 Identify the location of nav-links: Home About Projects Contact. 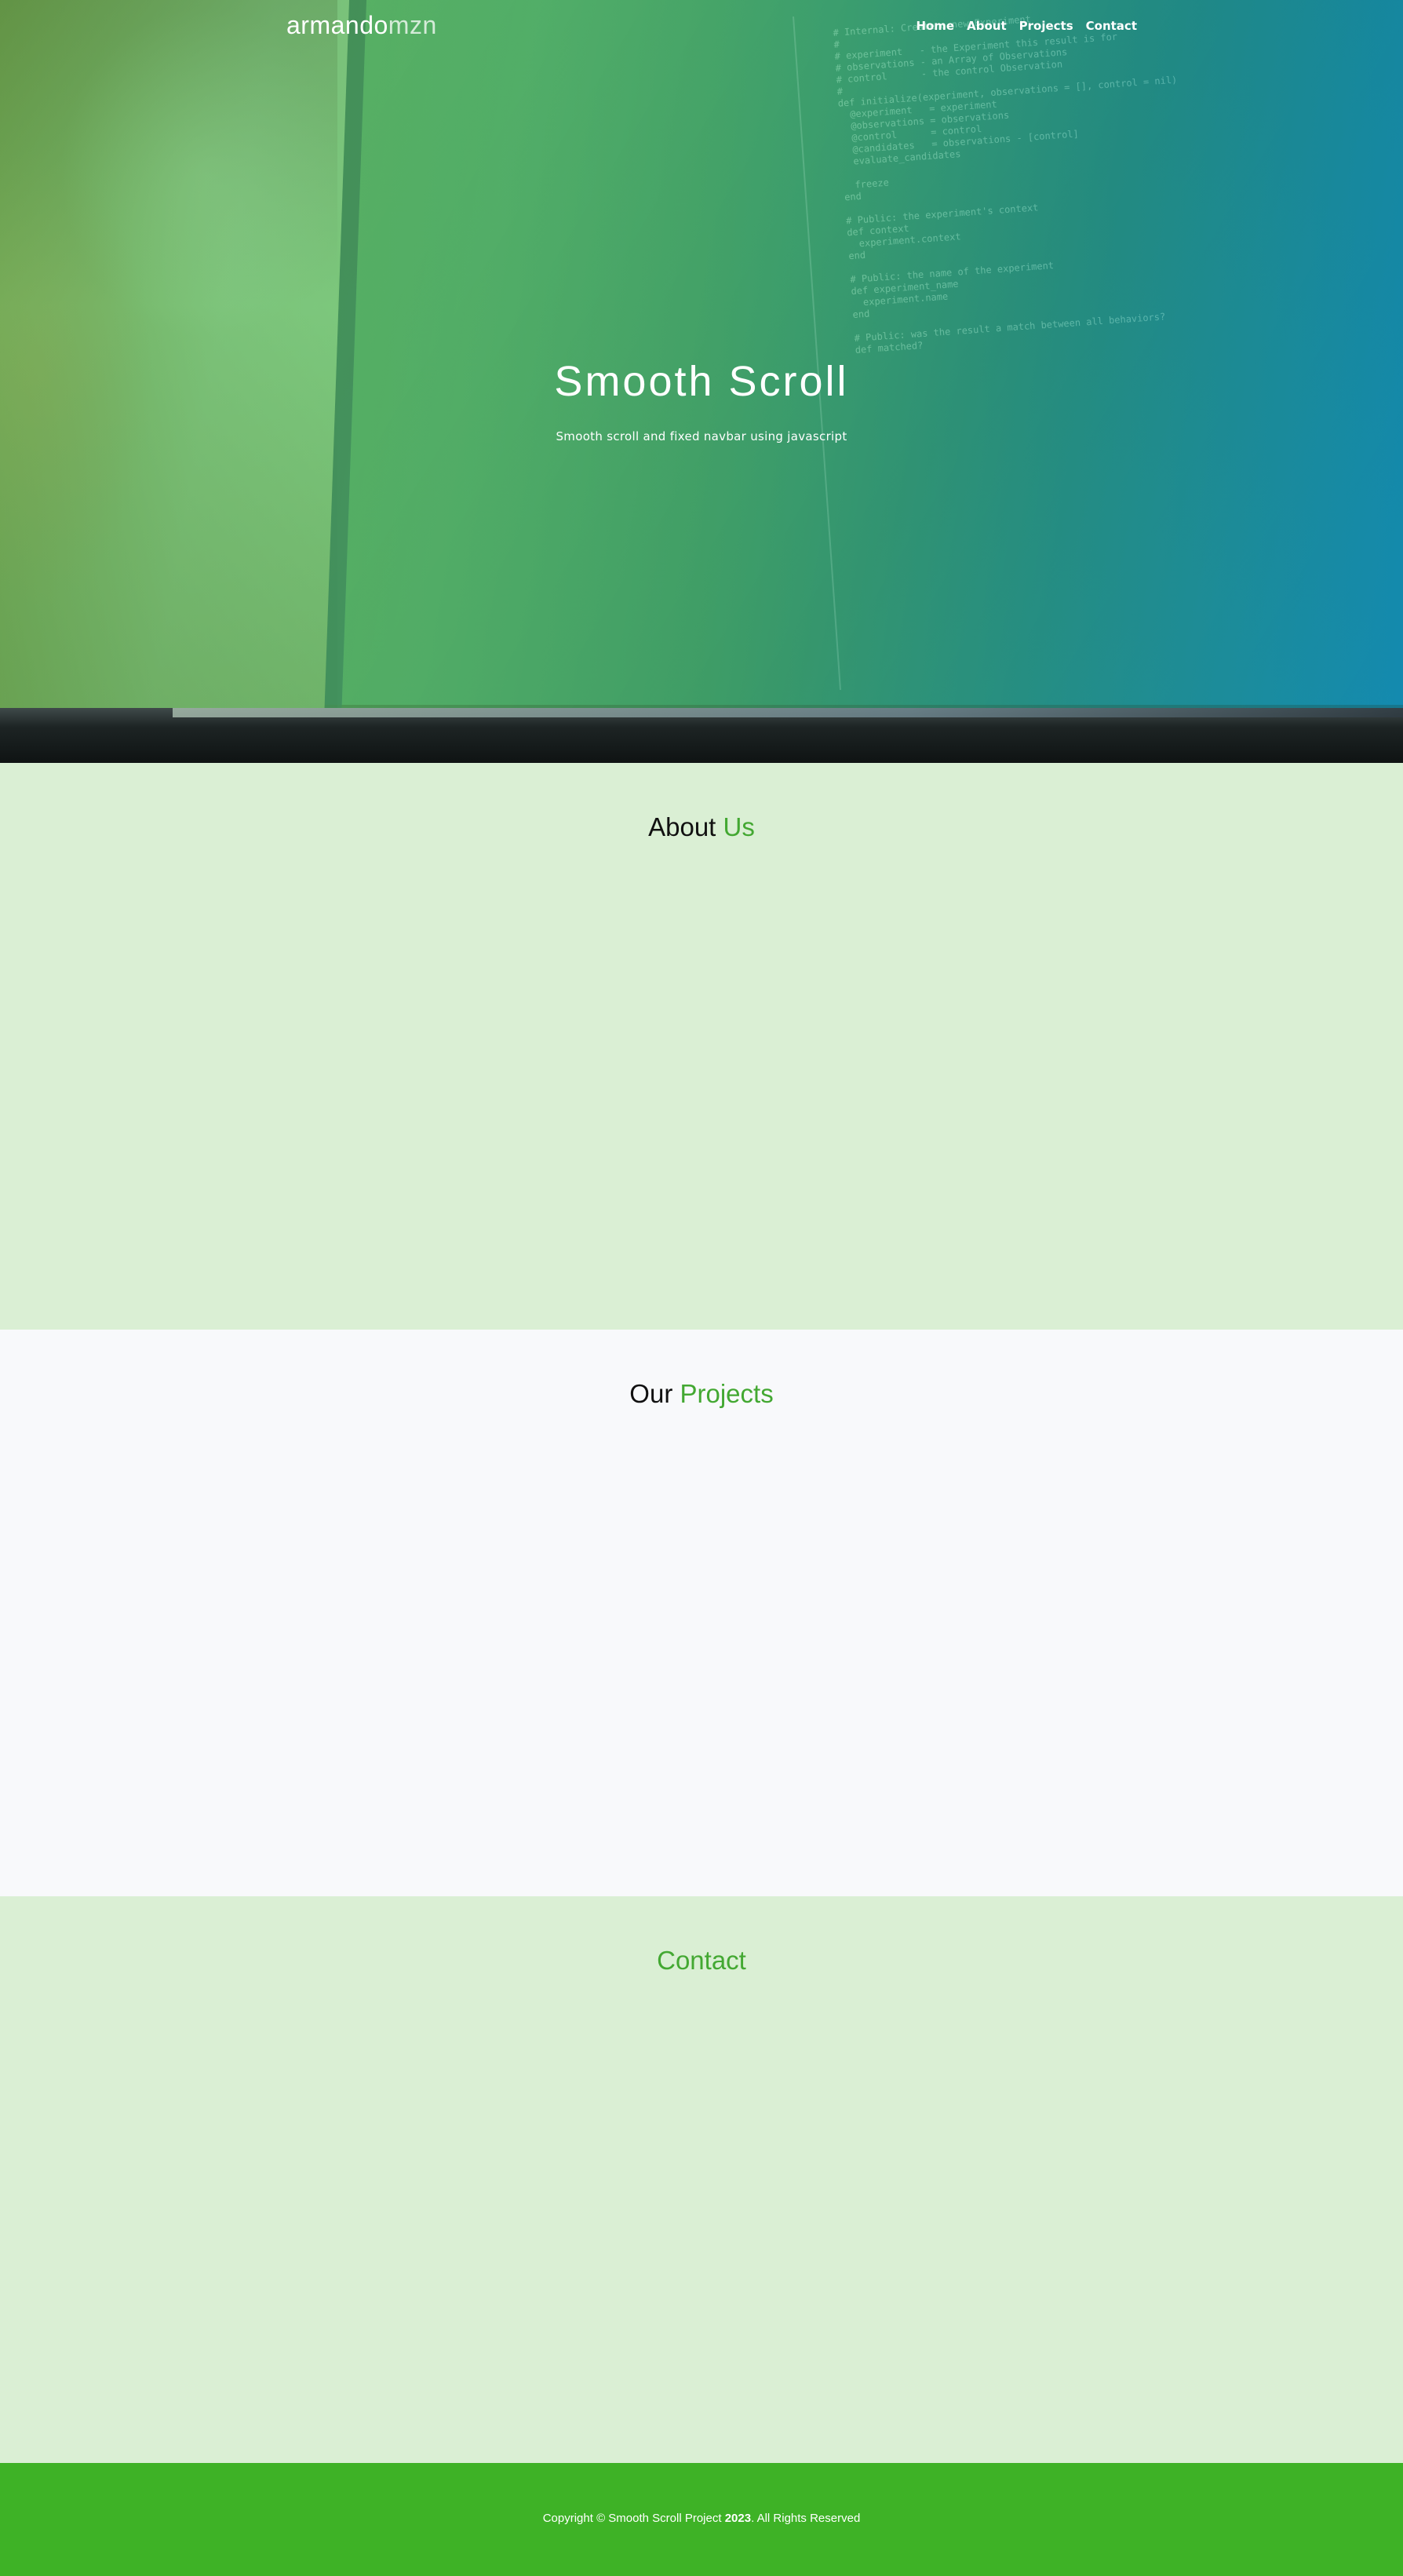
(1026, 26).